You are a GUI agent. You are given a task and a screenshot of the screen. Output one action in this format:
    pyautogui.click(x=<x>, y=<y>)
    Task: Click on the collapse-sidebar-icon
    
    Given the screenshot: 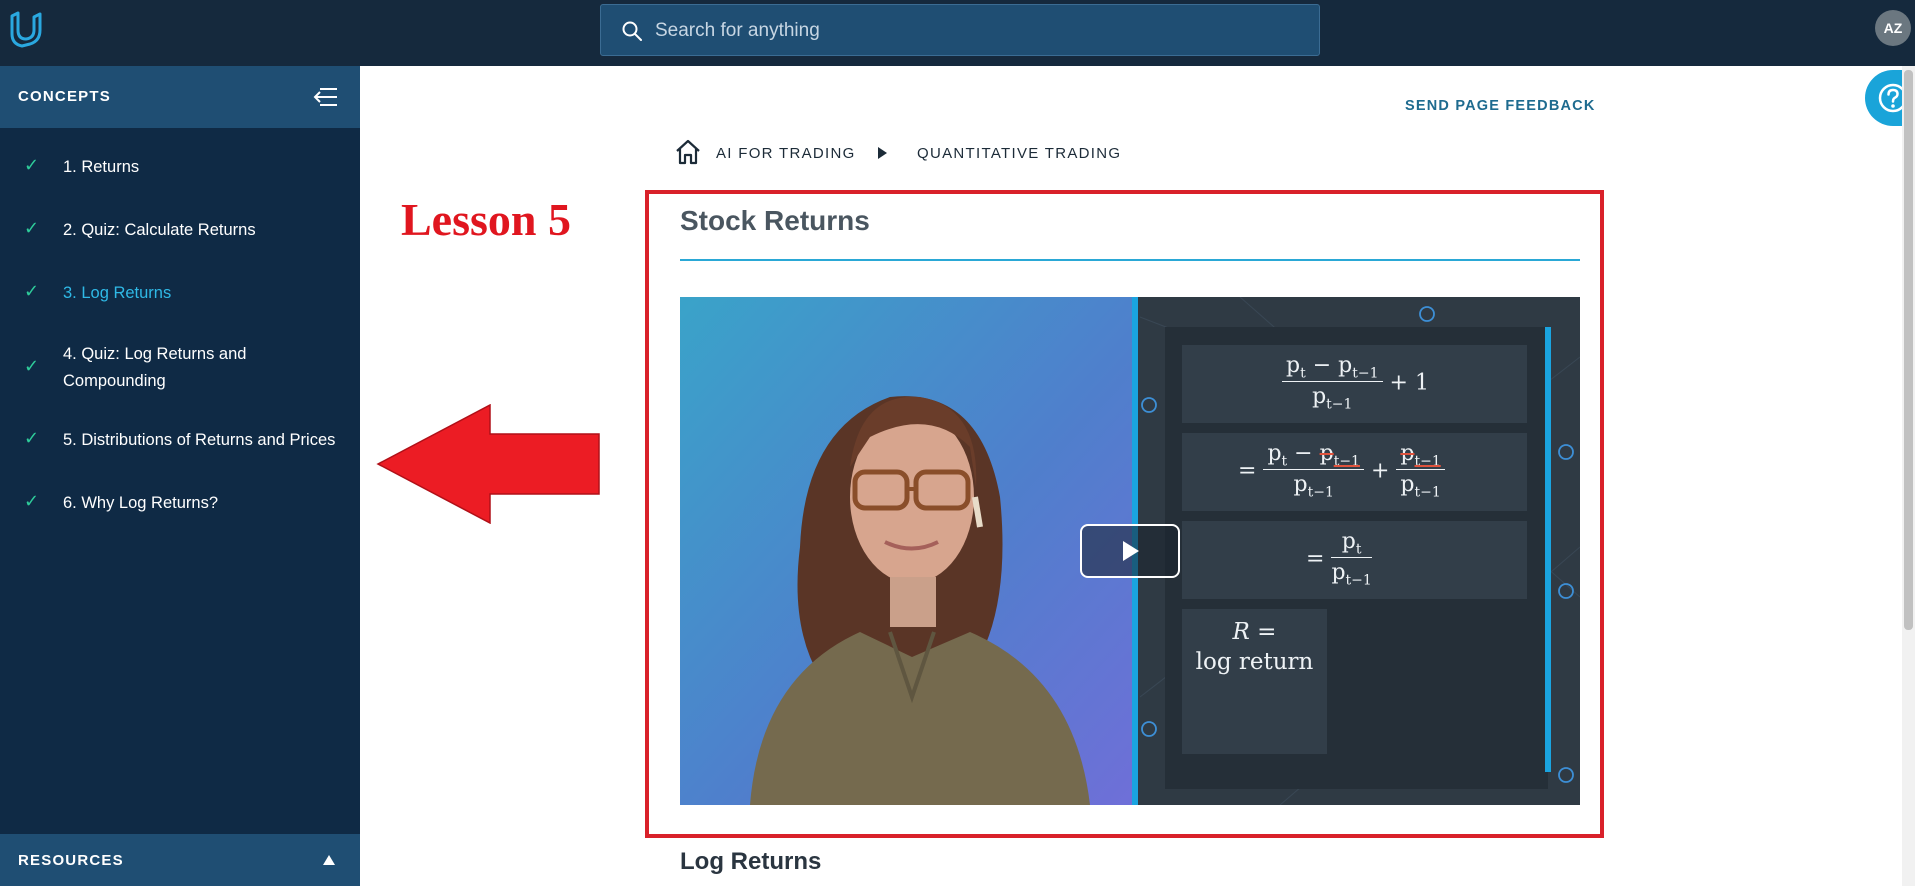 What is the action you would take?
    pyautogui.click(x=325, y=97)
    